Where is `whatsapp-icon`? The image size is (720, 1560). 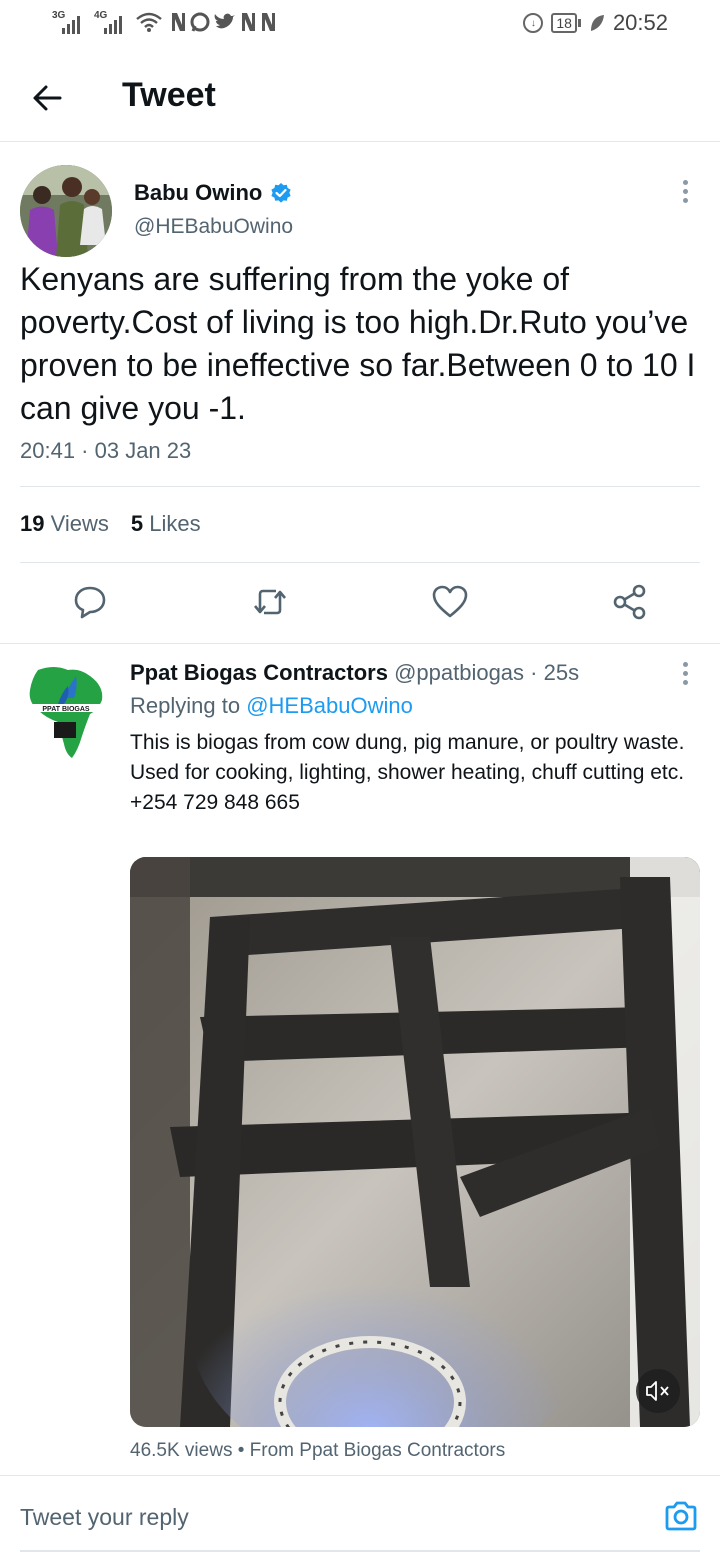
whatsapp-icon is located at coordinates (200, 22).